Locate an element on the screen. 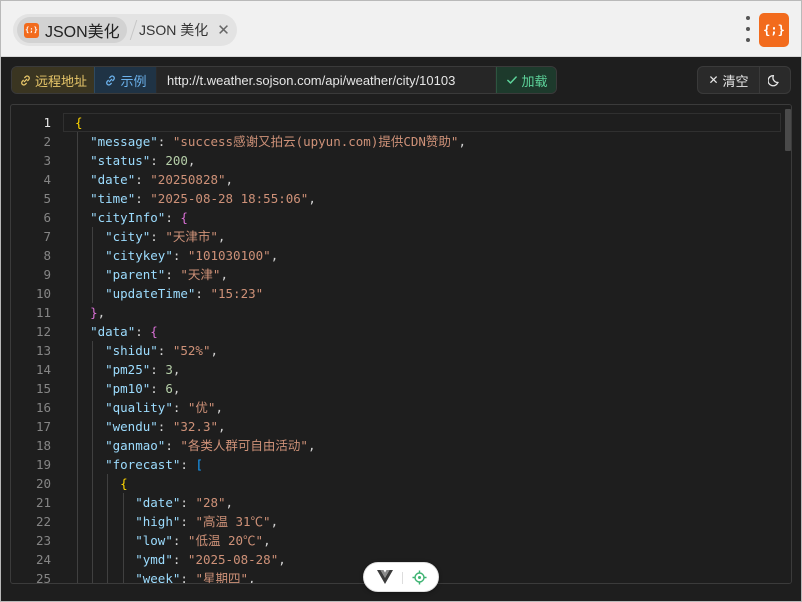  target-icon is located at coordinates (419, 577).